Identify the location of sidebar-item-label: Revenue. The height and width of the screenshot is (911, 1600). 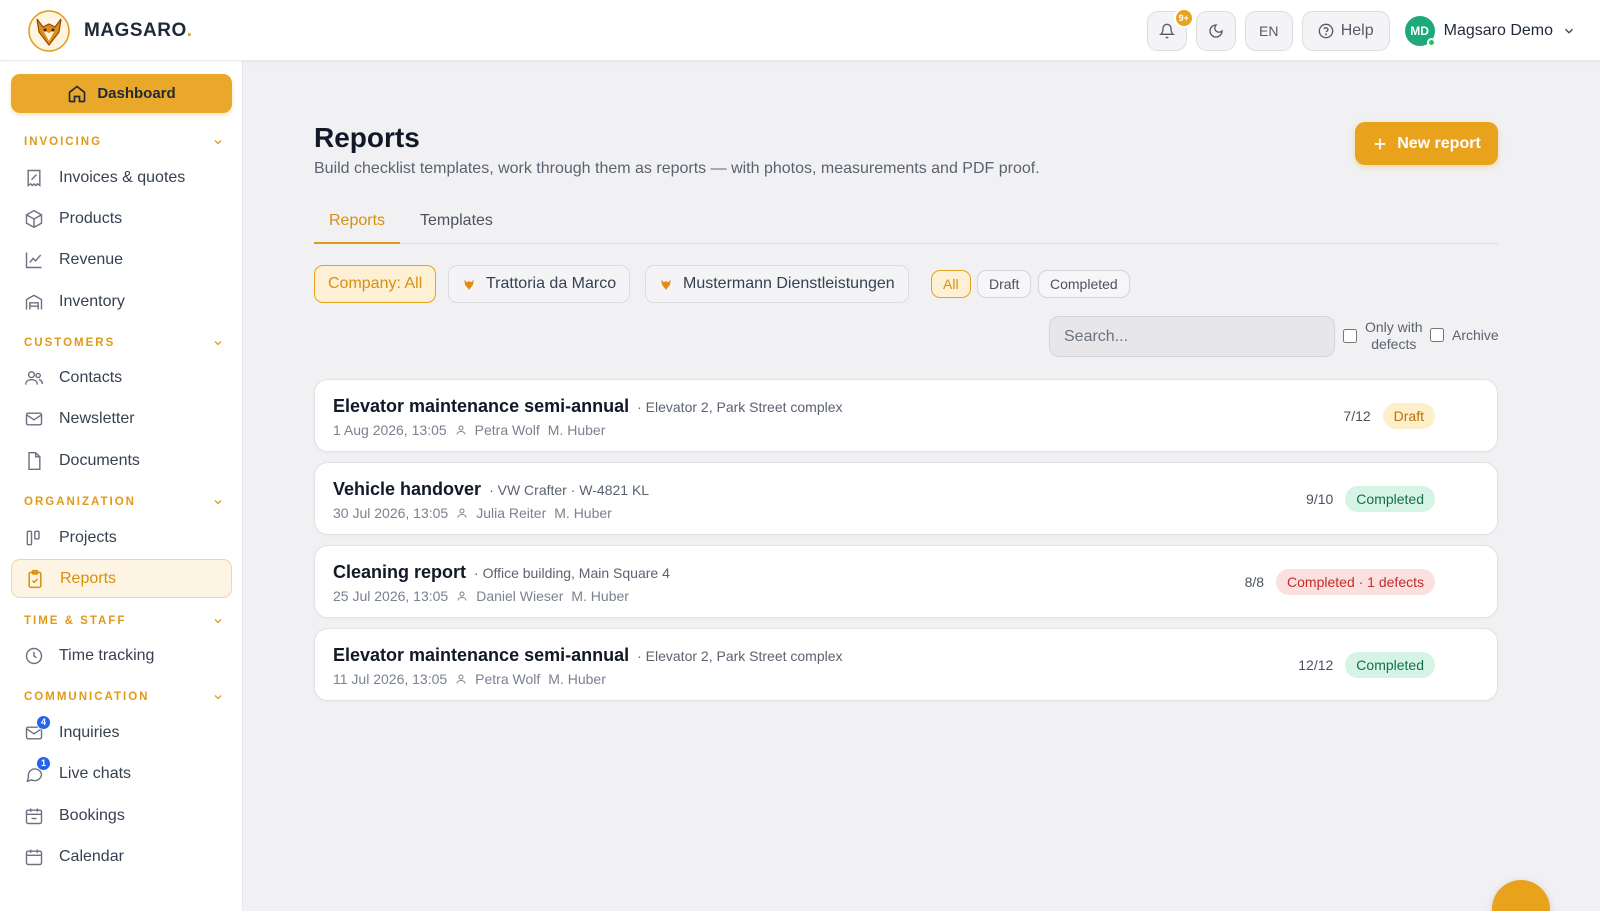
(91, 259).